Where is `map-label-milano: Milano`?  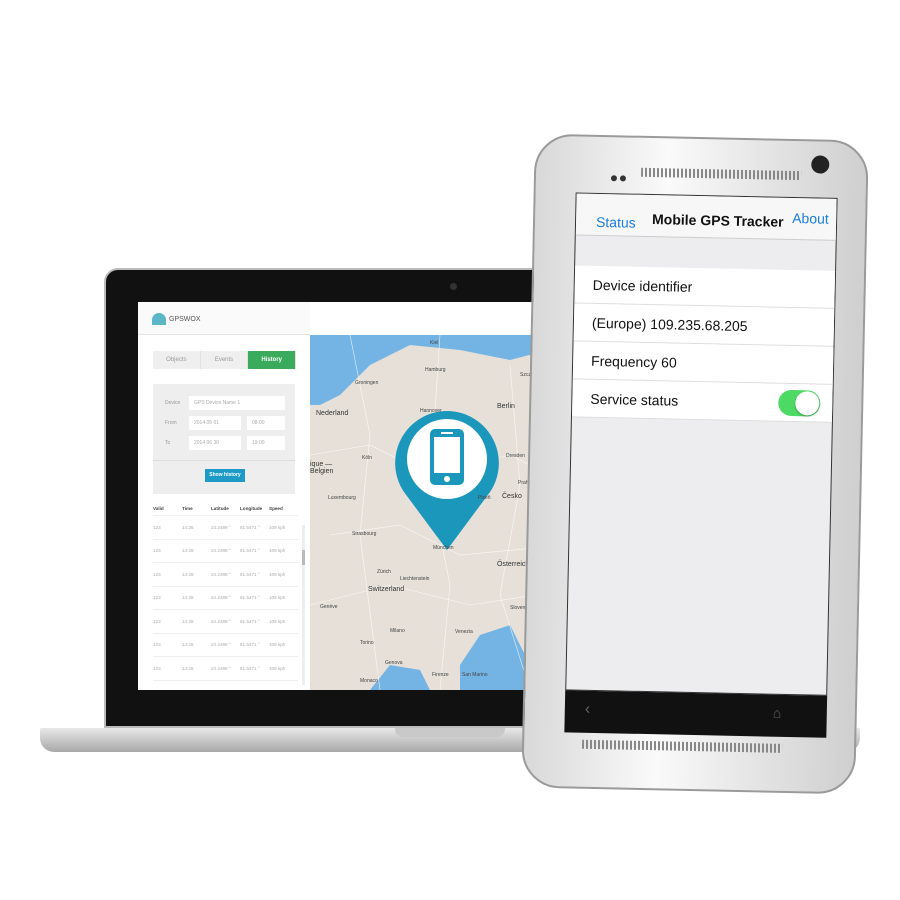
map-label-milano: Milano is located at coordinates (397, 631).